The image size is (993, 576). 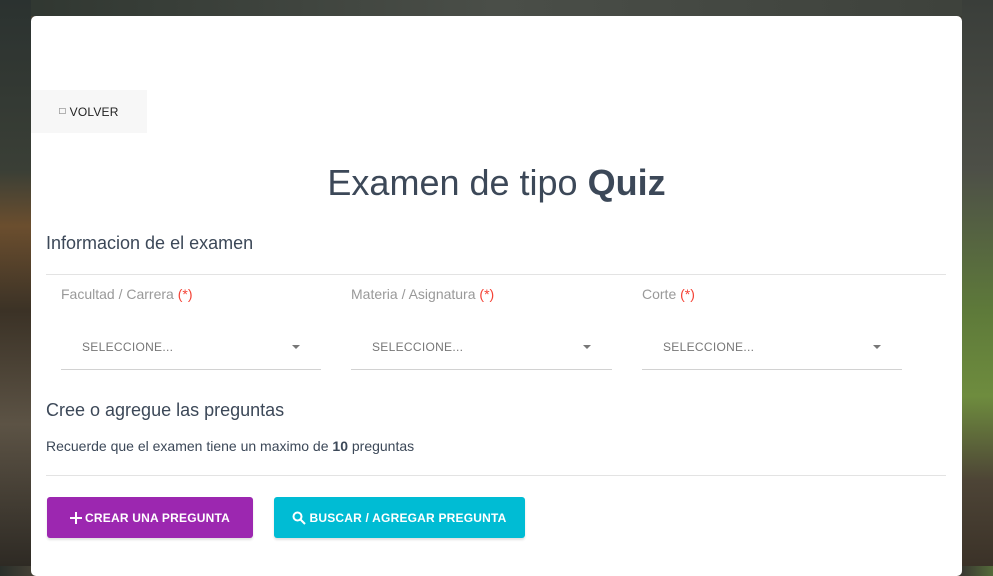 I want to click on search-add-question-button: BUSCAR / AGREGAR PREGUNTA, so click(x=399, y=517).